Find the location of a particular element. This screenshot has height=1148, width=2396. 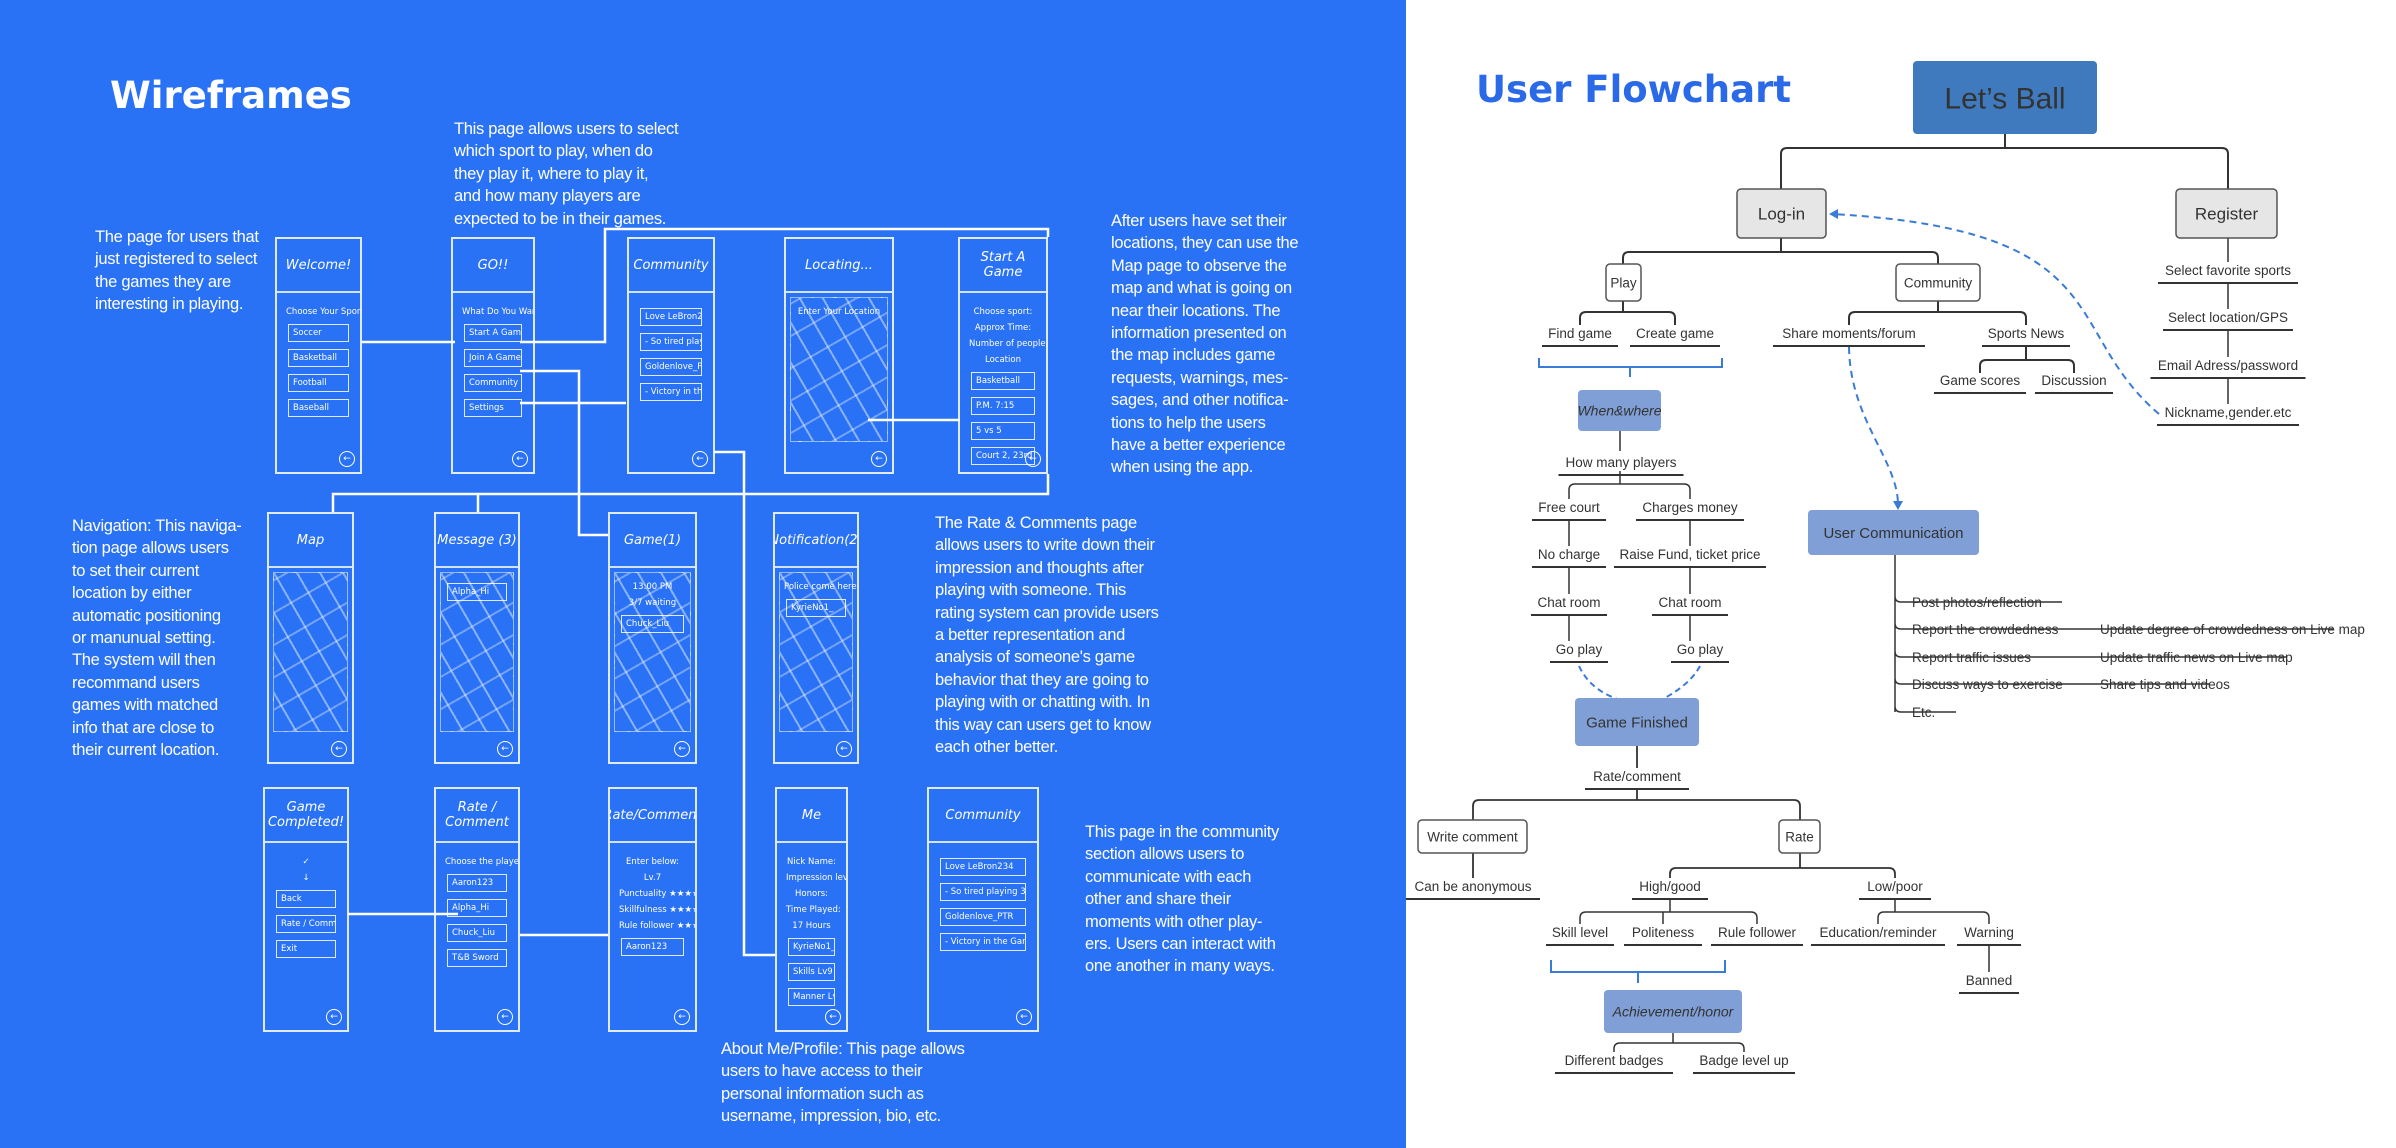

flow-label: Discussion is located at coordinates (2073, 380).